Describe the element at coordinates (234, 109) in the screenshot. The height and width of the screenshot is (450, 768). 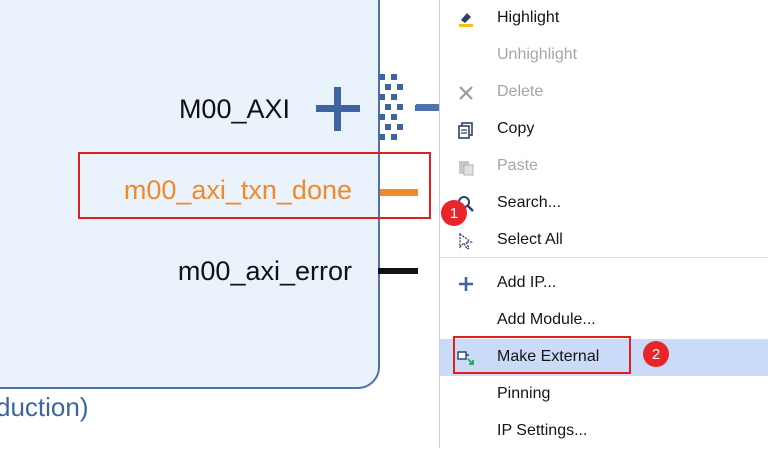
I see `port-label-m00-axi: M00_AXI` at that location.